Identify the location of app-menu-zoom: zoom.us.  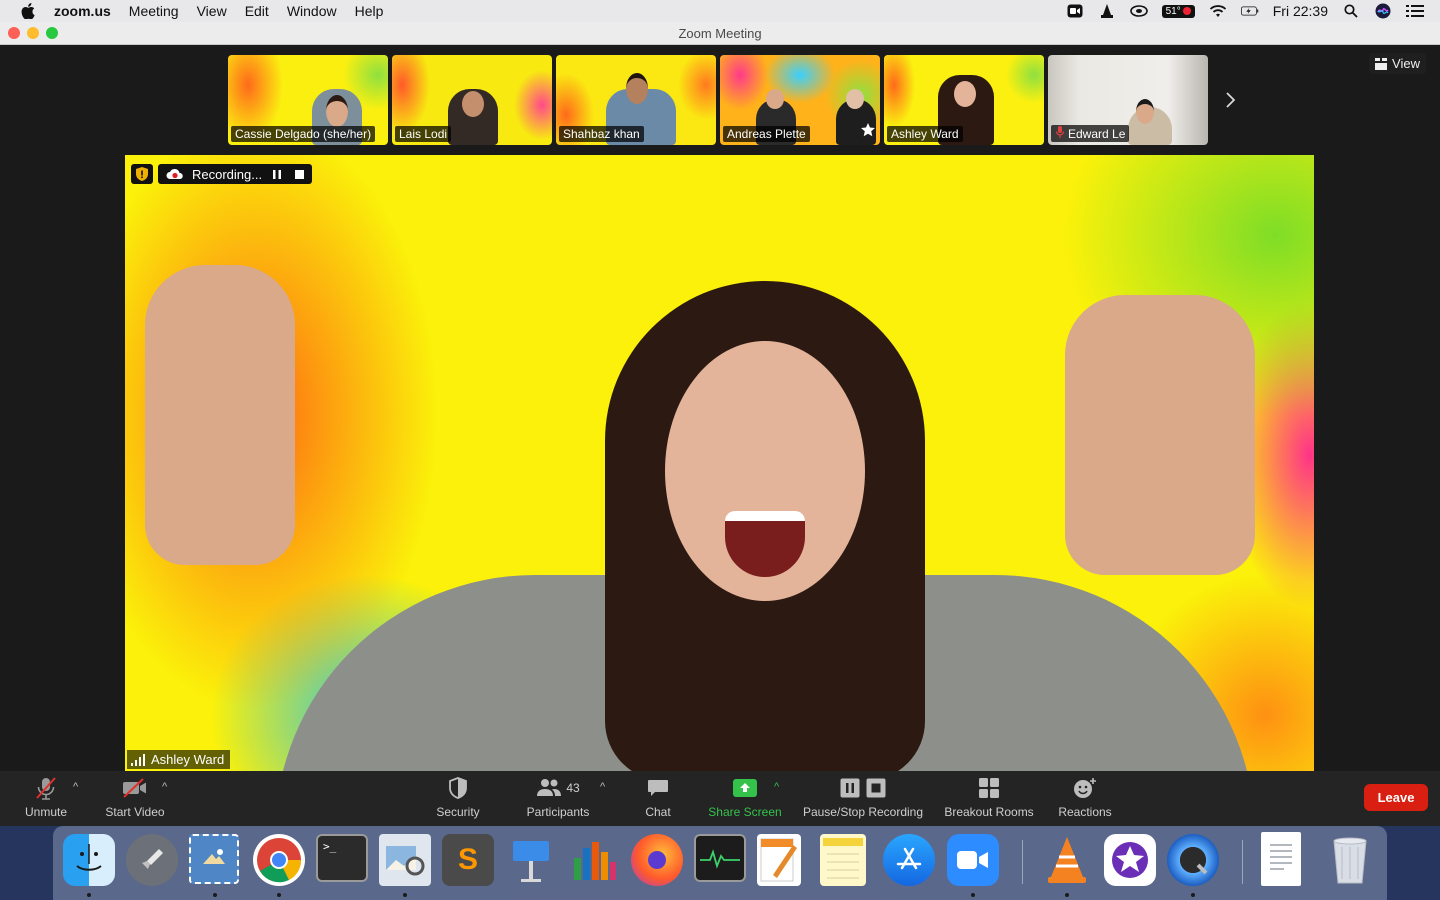
(82, 11).